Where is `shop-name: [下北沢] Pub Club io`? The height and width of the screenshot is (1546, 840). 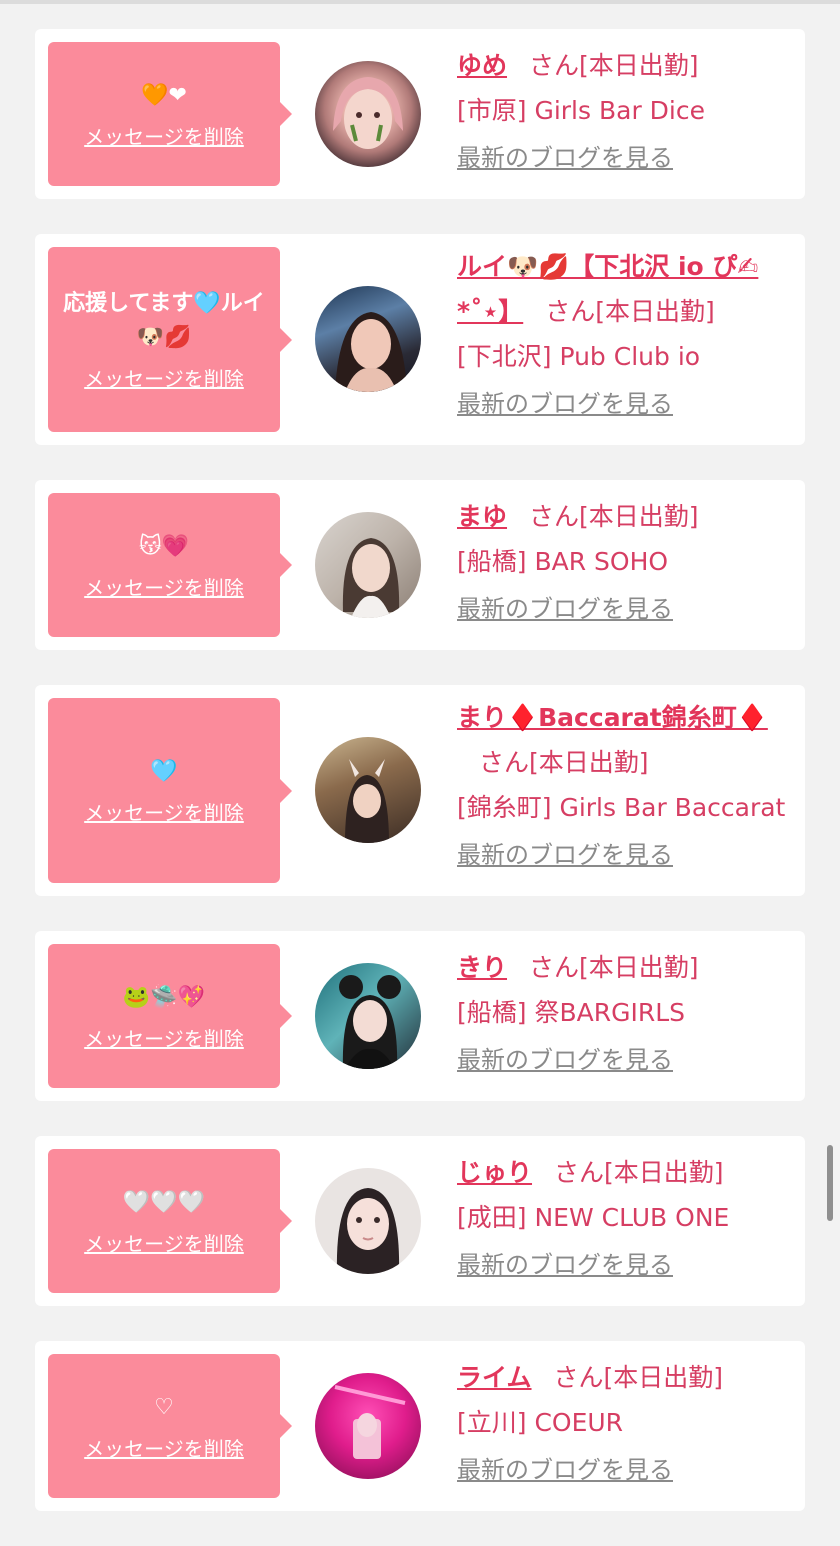
shop-name: [下北沢] Pub Club io is located at coordinates (579, 356).